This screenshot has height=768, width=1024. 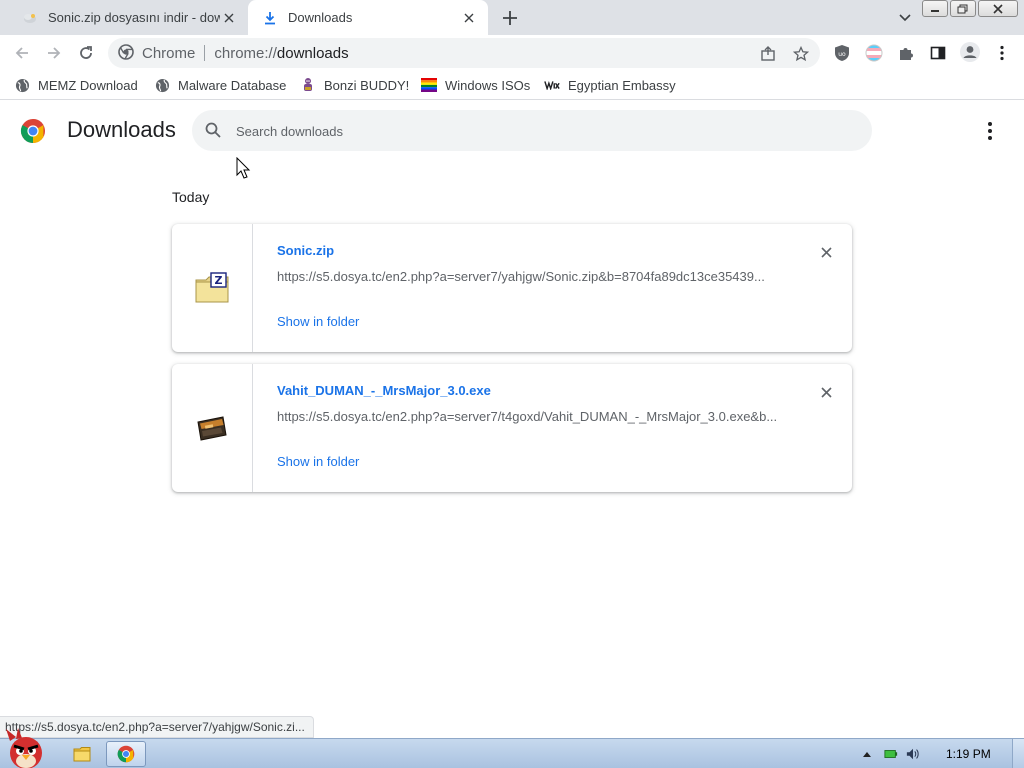 What do you see at coordinates (88, 85) in the screenshot?
I see `bookmark-label: MEMZ Download` at bounding box center [88, 85].